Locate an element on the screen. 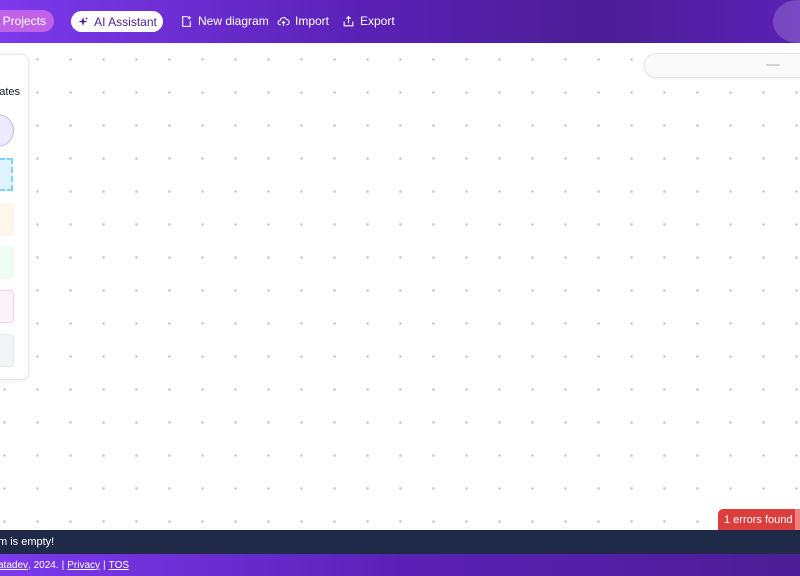  footer-year: , 2024. is located at coordinates (43, 565).